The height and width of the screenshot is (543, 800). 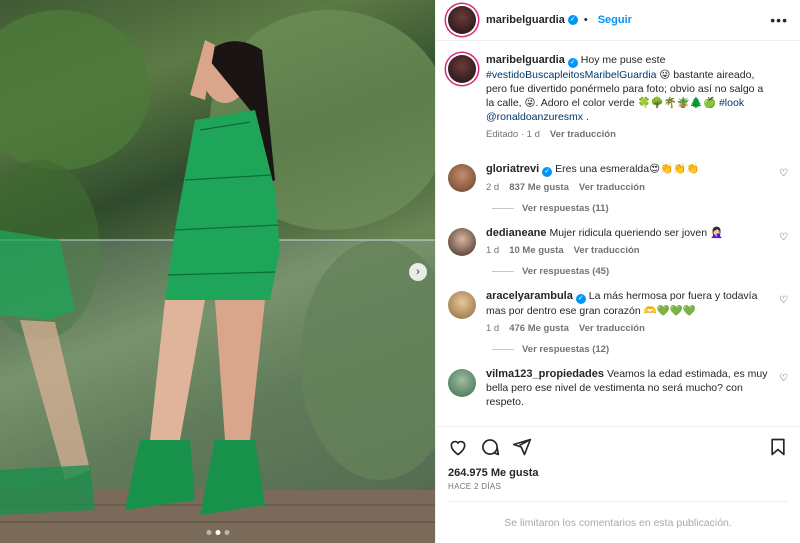 I want to click on view-replies-button: Ver respuestas (12), so click(x=640, y=349).